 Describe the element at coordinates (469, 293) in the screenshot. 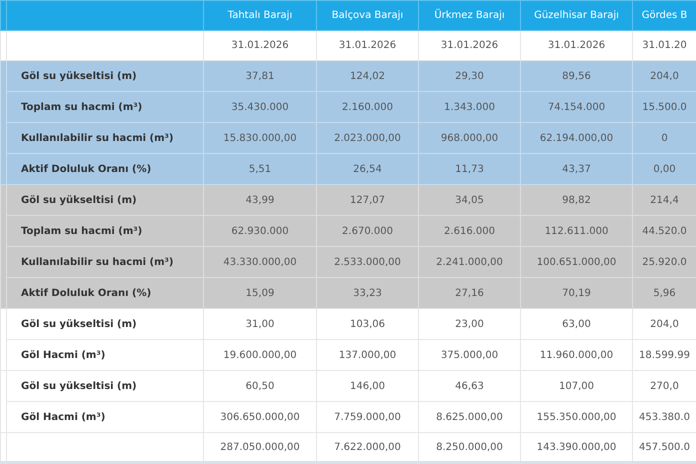

I see `table-cell: 27,16` at that location.